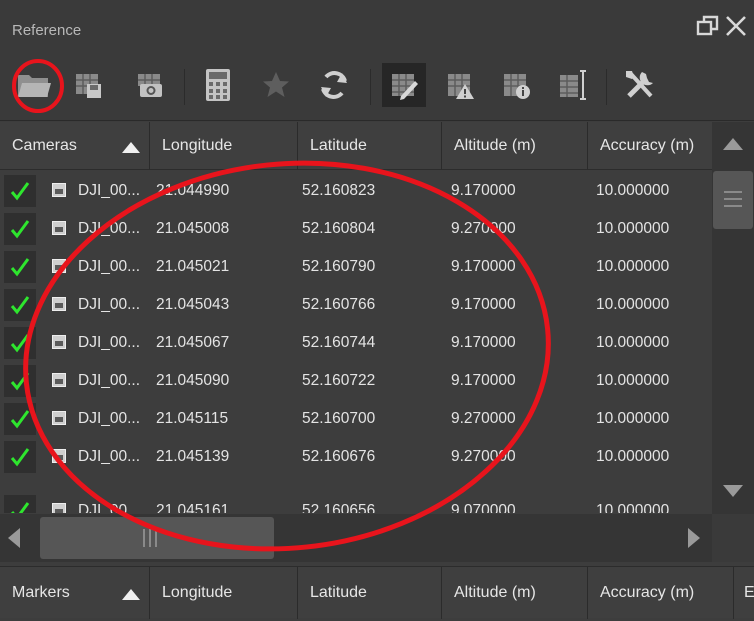  What do you see at coordinates (150, 85) in the screenshot?
I see `convert-reference-button` at bounding box center [150, 85].